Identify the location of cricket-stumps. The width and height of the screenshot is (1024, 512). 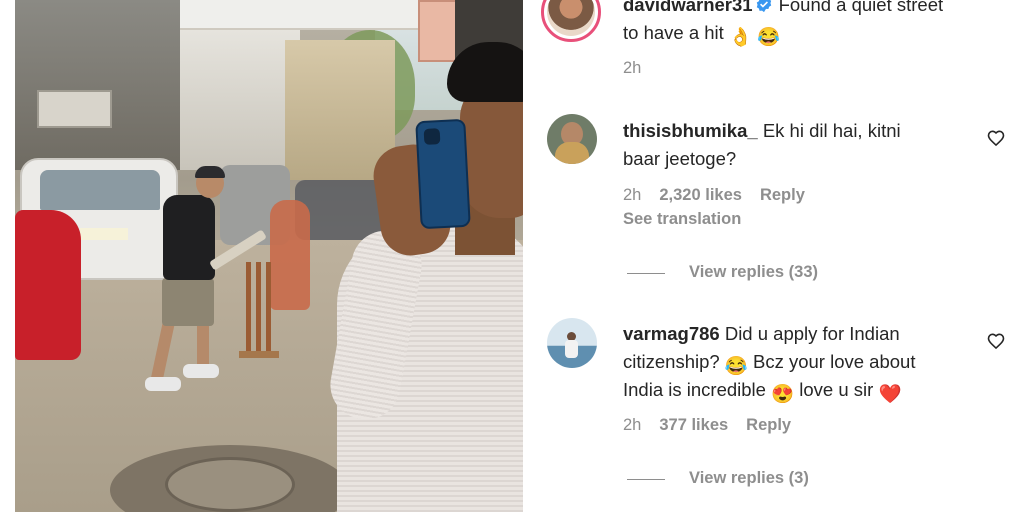
(259, 310).